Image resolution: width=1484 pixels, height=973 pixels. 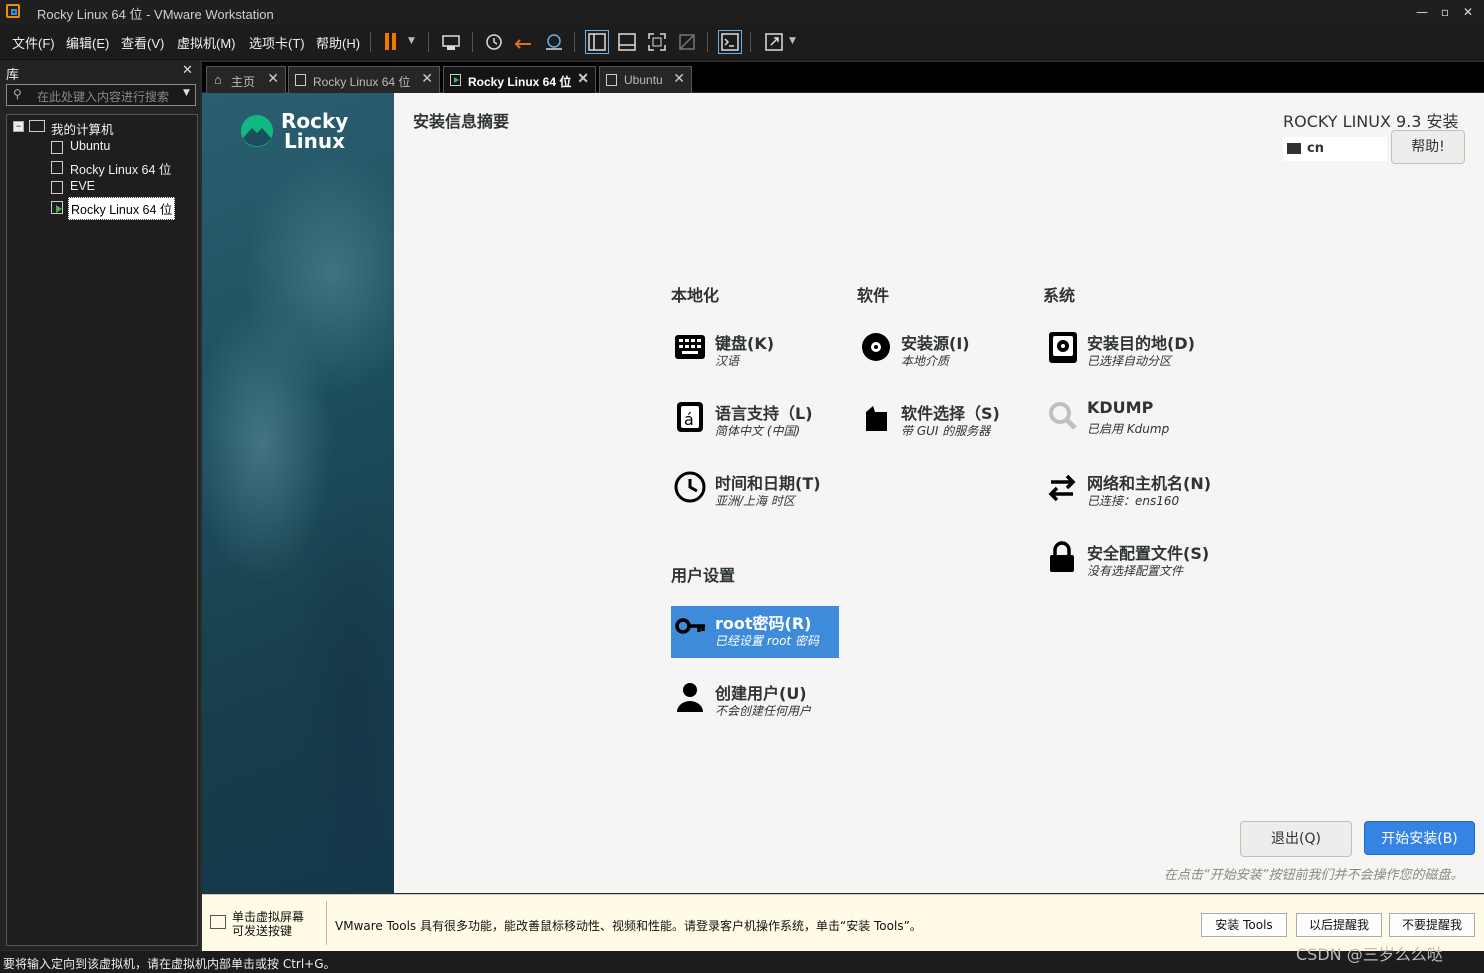 What do you see at coordinates (764, 413) in the screenshot?
I see `spoke-title: 语言支持（L)` at bounding box center [764, 413].